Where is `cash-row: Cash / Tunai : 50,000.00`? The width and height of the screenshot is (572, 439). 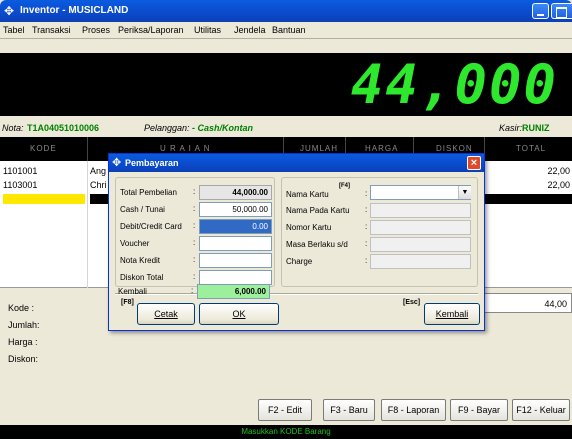
cash-row: Cash / Tunai : 50,000.00 is located at coordinates (196, 209).